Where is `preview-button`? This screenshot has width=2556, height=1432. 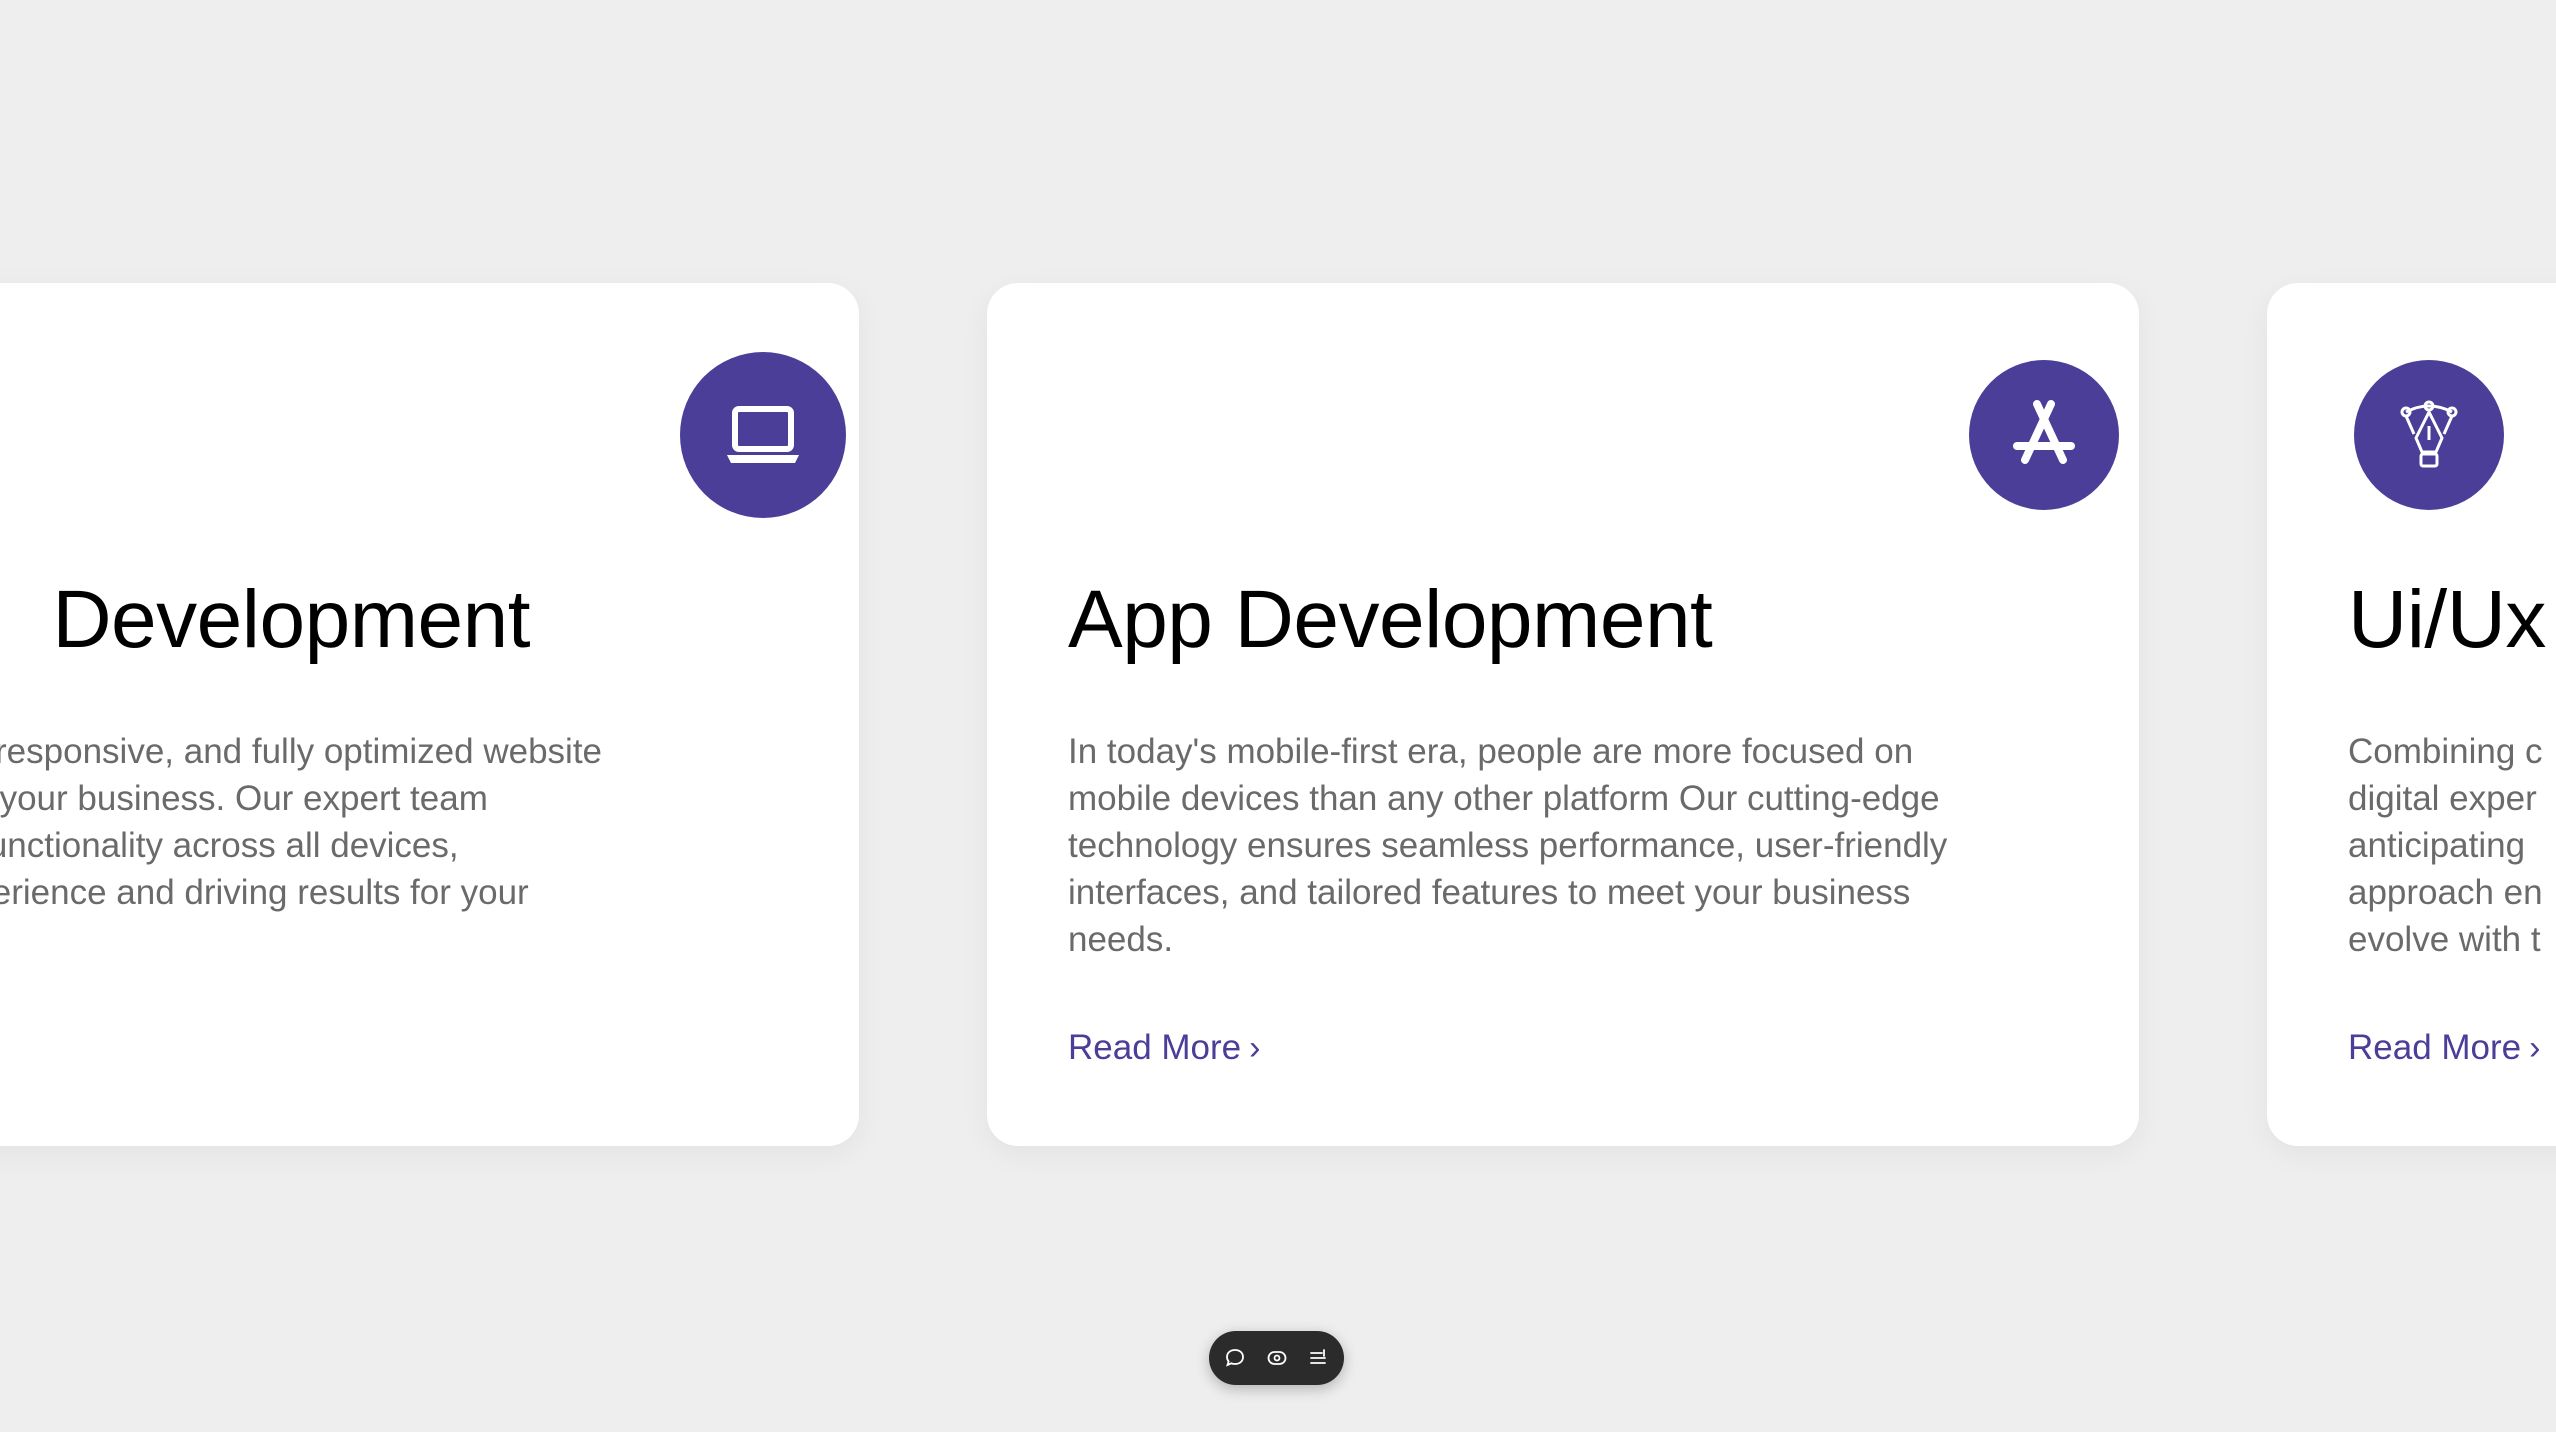
preview-button is located at coordinates (1277, 1358).